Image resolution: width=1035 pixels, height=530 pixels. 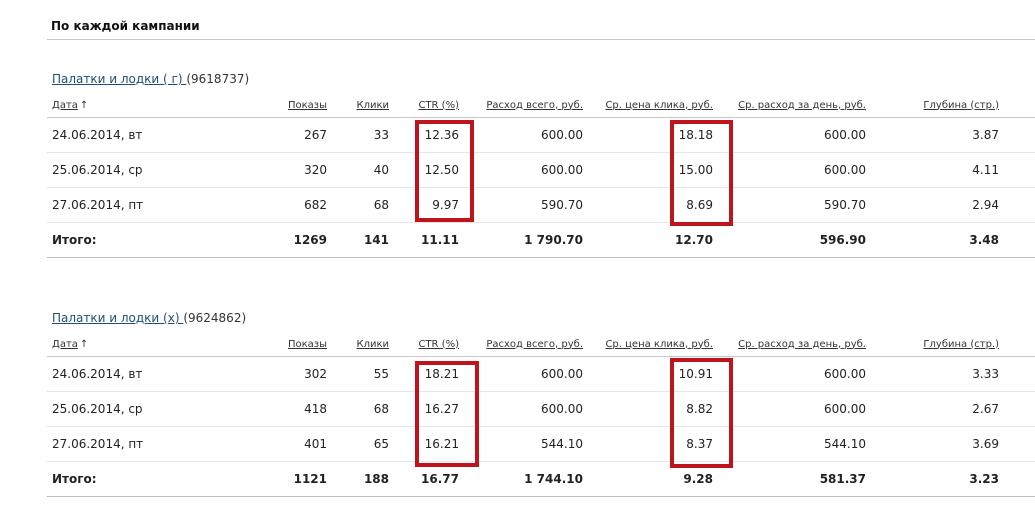 I want to click on cell-spend: 590.70, so click(x=521, y=205).